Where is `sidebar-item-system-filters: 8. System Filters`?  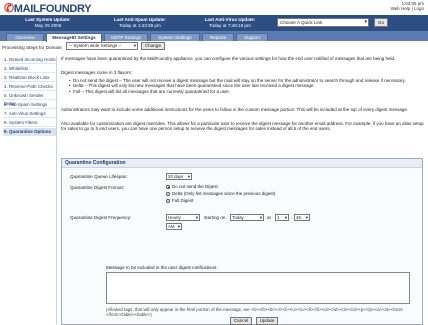 sidebar-item-system-filters: 8. System Filters is located at coordinates (29, 123).